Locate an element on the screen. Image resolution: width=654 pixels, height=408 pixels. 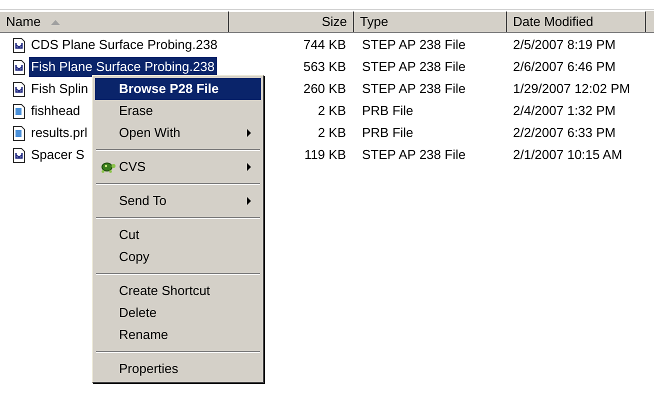
file-name: Spacer S is located at coordinates (57, 155).